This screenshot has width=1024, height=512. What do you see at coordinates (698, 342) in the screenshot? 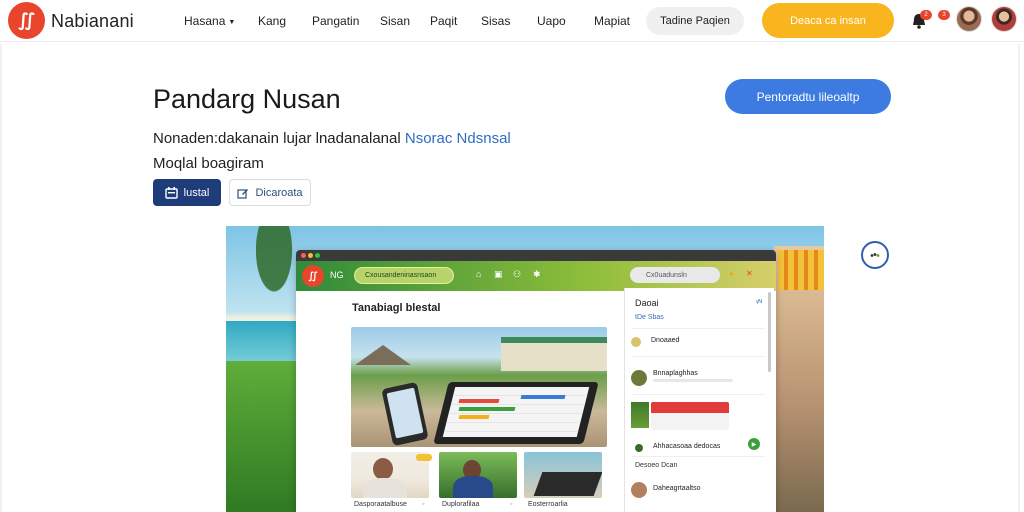
I see `chat-row: Dnoaaed` at bounding box center [698, 342].